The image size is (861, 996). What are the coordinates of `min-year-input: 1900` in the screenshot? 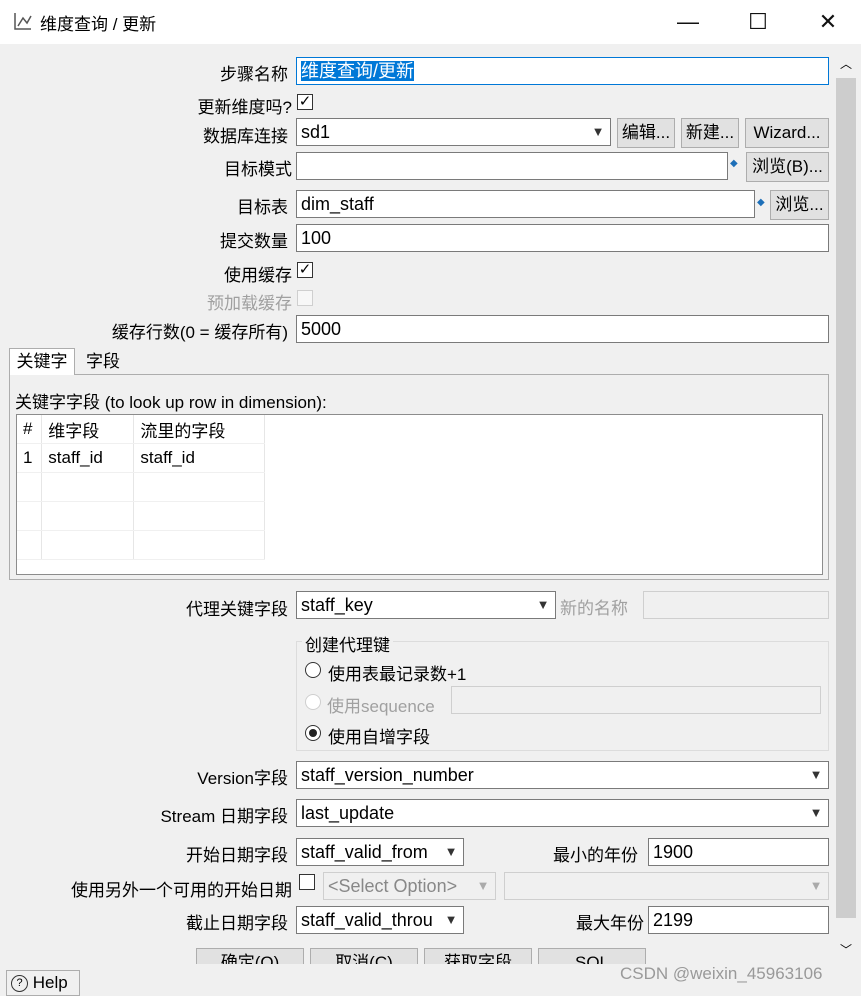 It's located at (738, 852).